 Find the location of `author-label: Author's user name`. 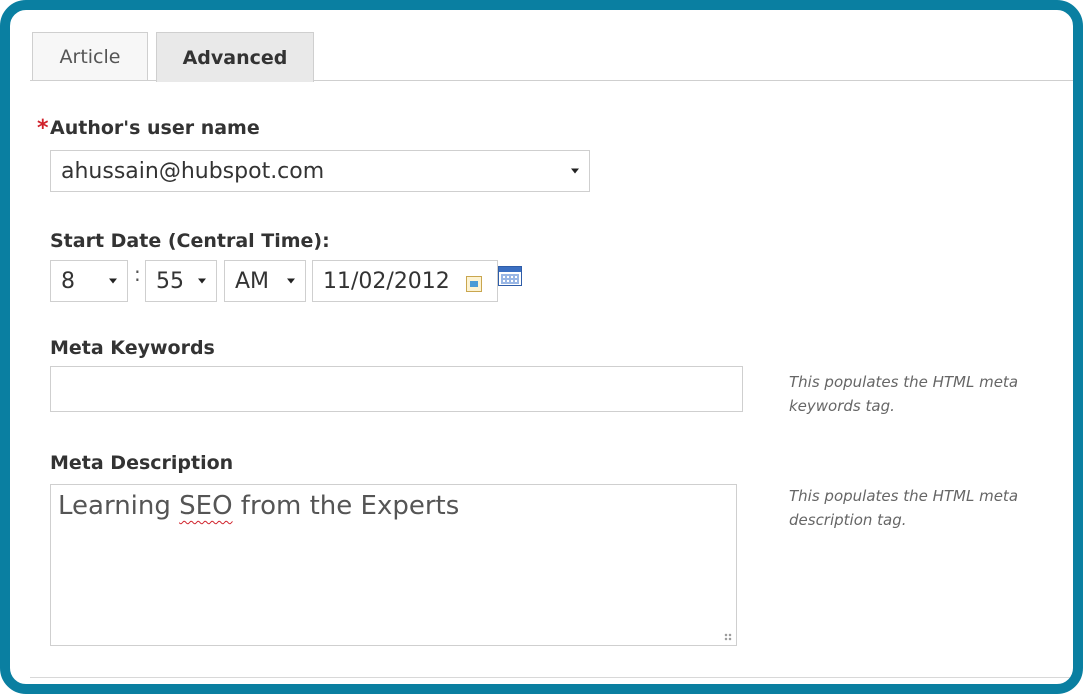

author-label: Author's user name is located at coordinates (155, 128).